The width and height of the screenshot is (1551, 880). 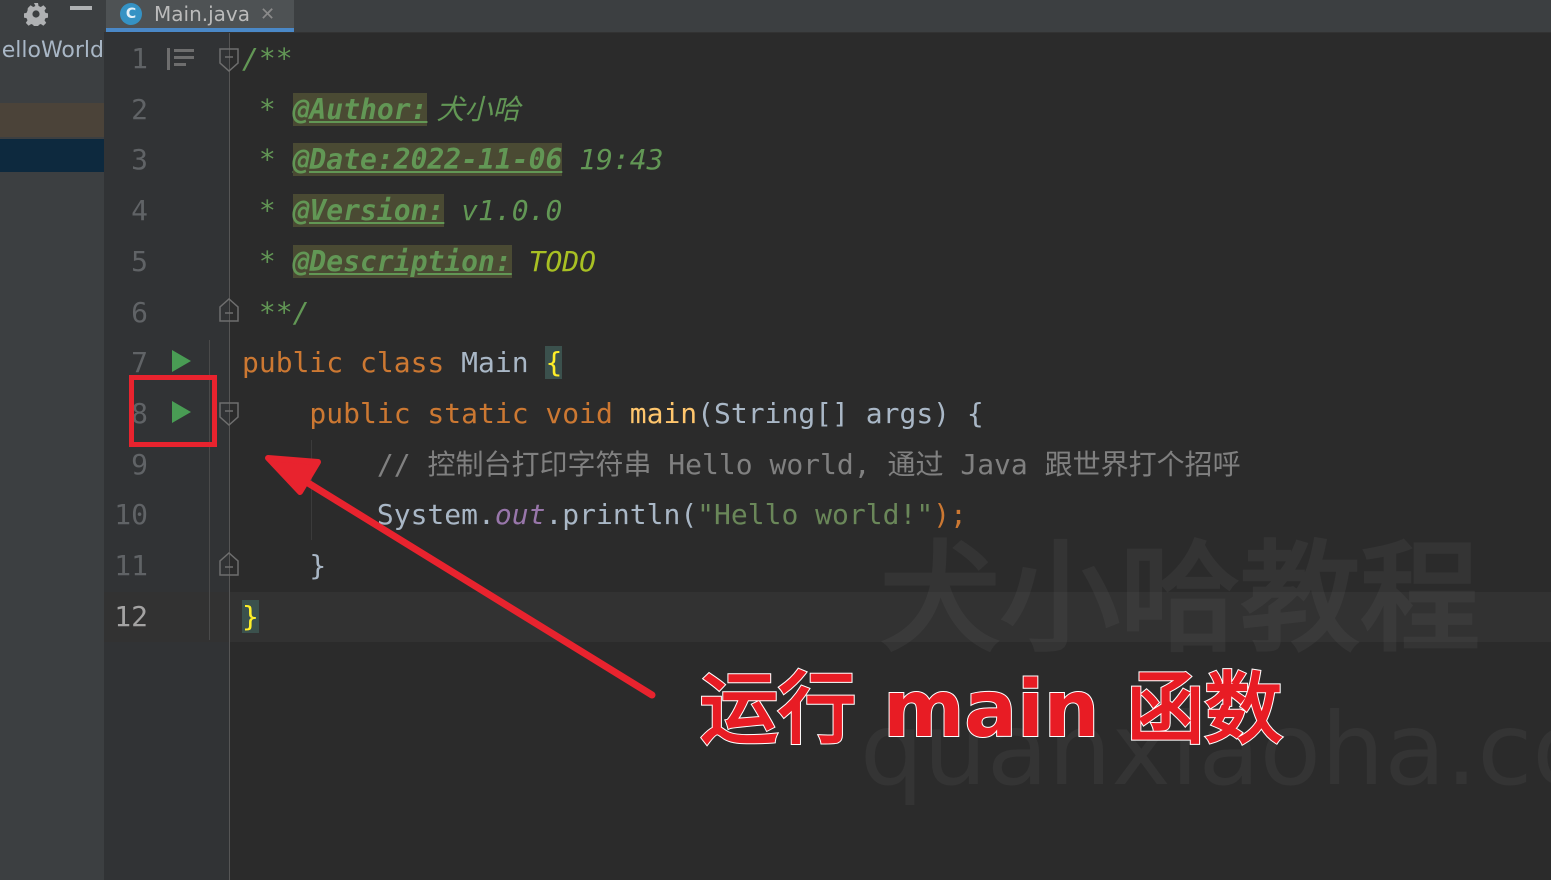 I want to click on project-panel: HelloWorld, so click(x=52, y=440).